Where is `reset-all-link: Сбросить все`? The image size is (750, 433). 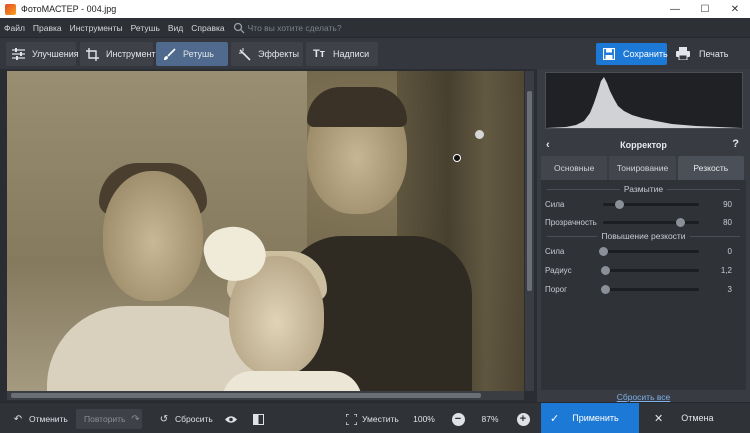
reset-all-link: Сбросить все is located at coordinates (643, 397).